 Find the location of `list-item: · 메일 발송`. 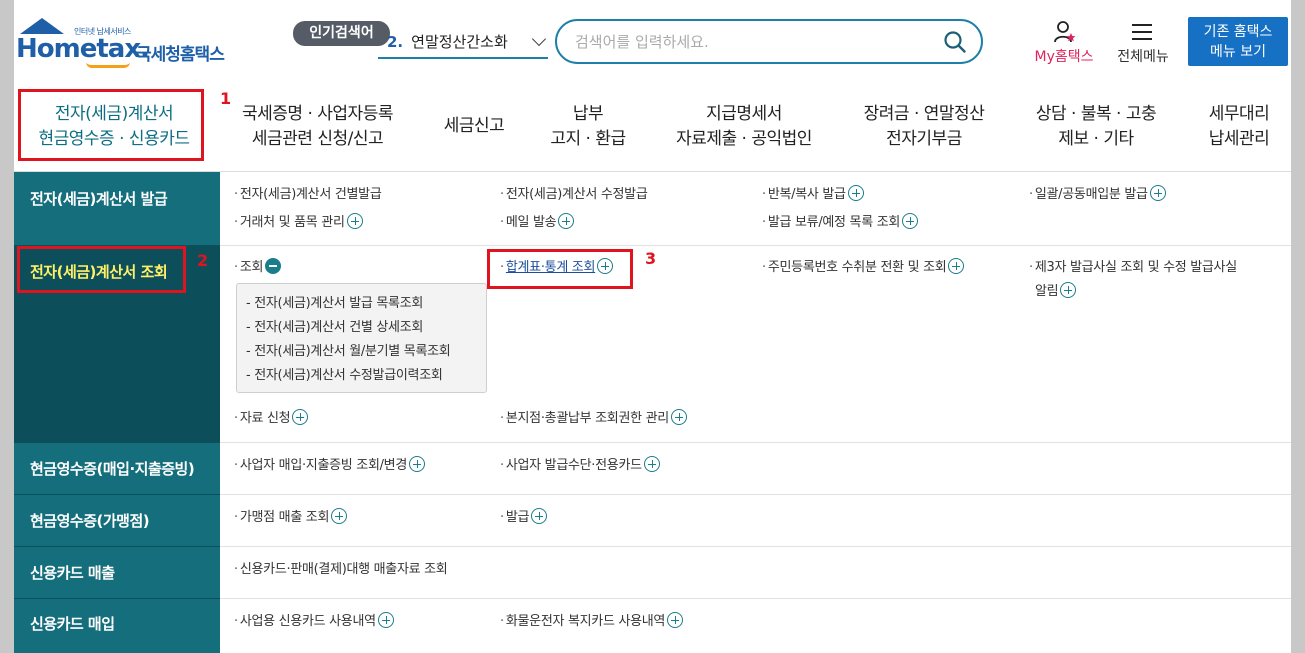

list-item: · 메일 발송 is located at coordinates (537, 223).